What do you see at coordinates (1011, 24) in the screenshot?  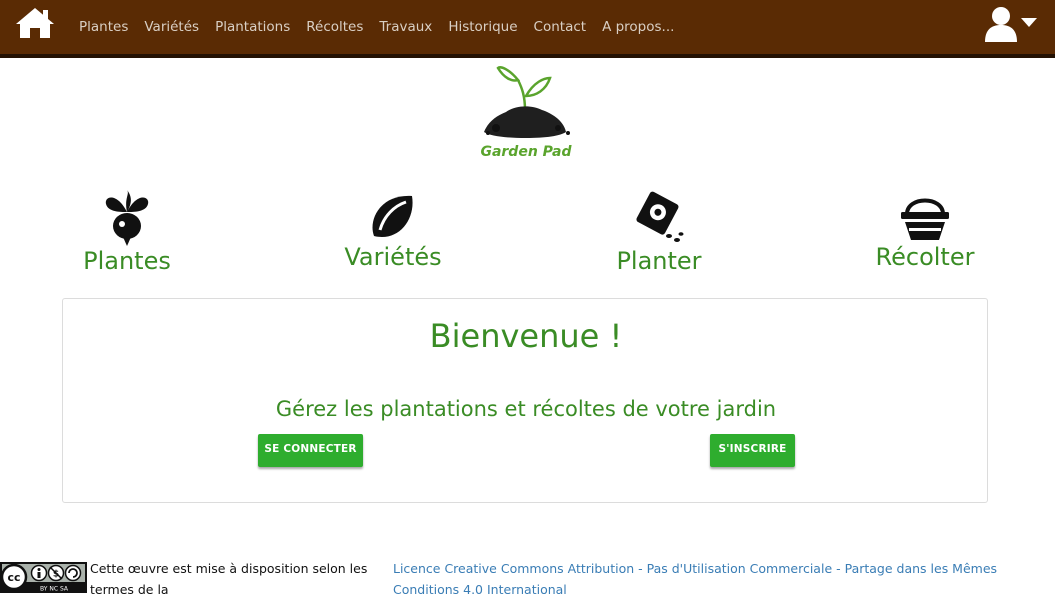 I see `user-menu-icon` at bounding box center [1011, 24].